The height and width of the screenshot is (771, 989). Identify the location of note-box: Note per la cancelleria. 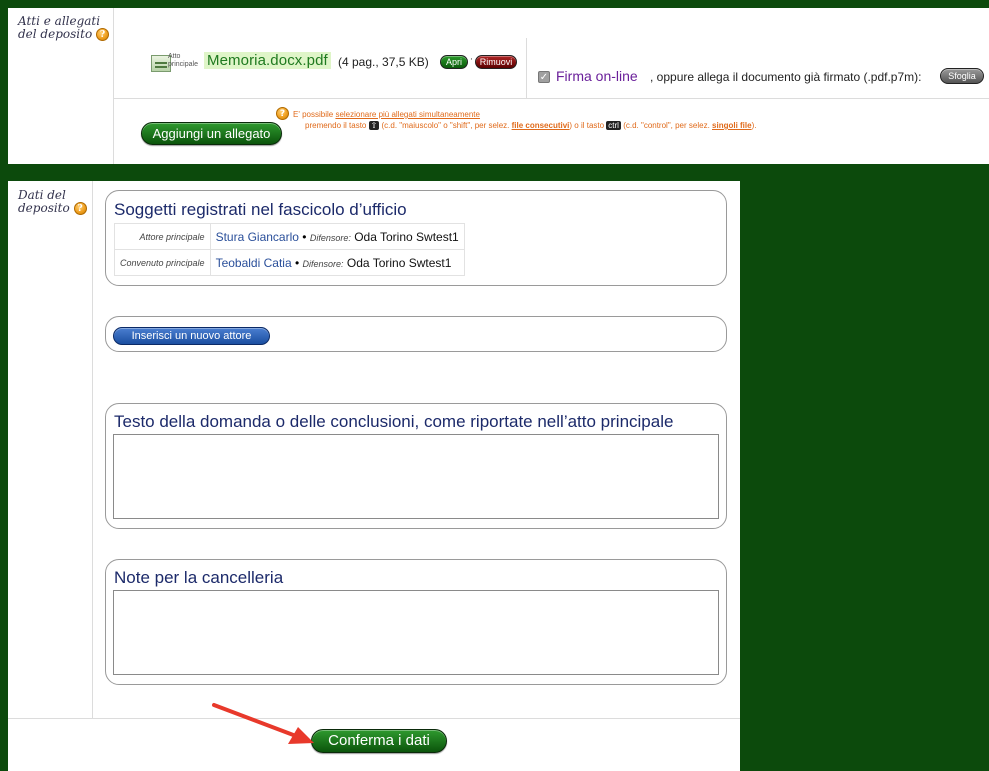
(416, 622).